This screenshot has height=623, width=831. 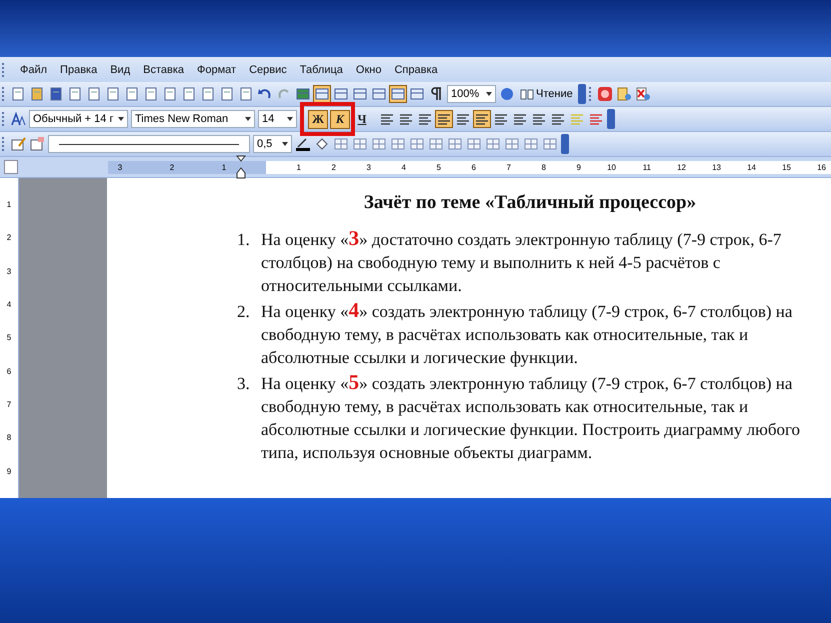 What do you see at coordinates (369, 70) in the screenshot?
I see `menu-item: Окно` at bounding box center [369, 70].